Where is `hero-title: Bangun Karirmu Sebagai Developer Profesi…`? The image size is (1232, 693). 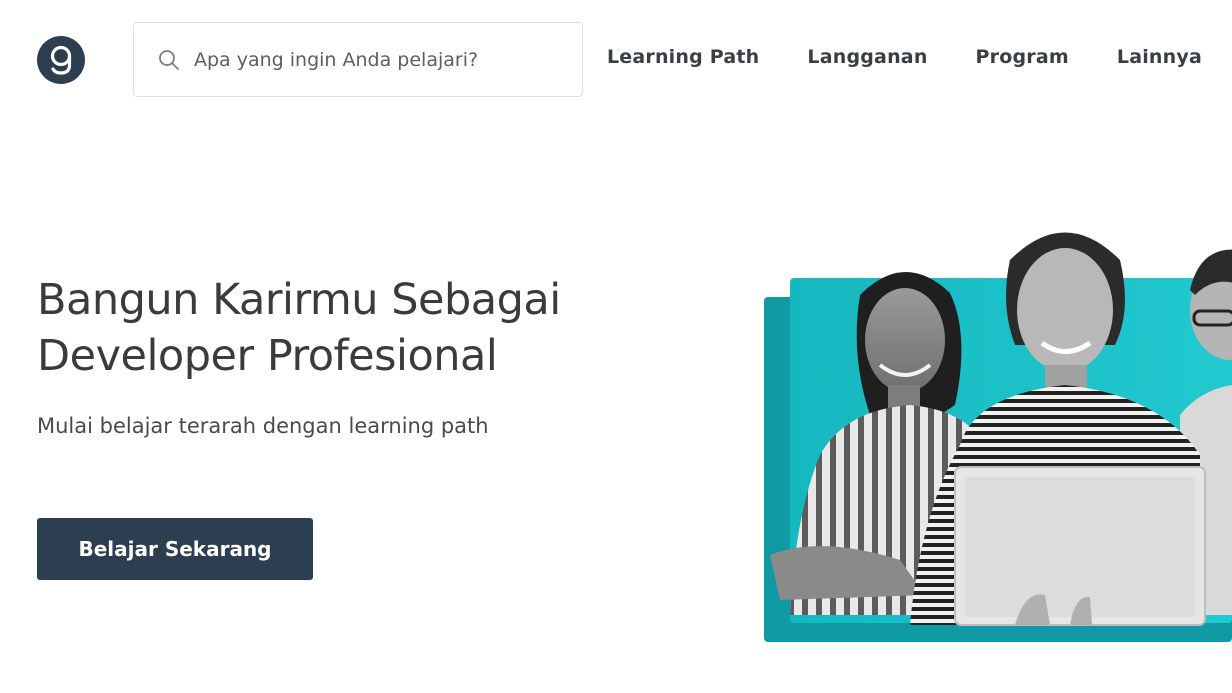 hero-title: Bangun Karirmu Sebagai Developer Profesi… is located at coordinates (357, 328).